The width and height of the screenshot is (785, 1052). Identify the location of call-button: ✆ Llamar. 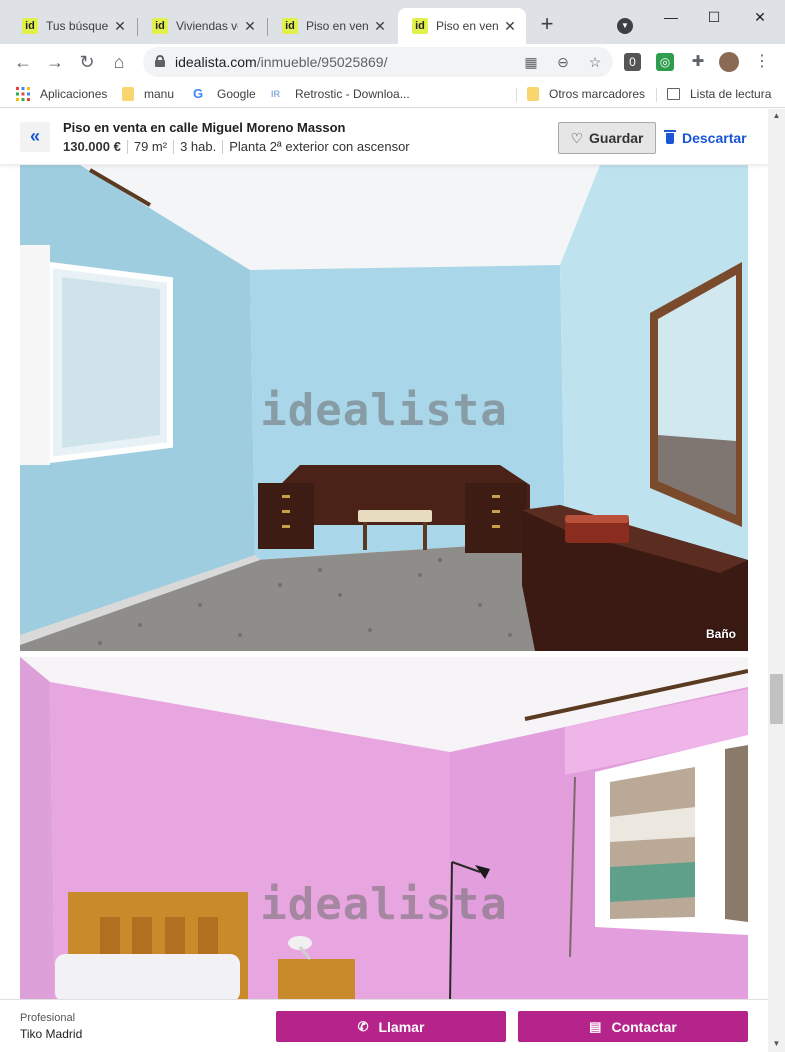
(391, 1026).